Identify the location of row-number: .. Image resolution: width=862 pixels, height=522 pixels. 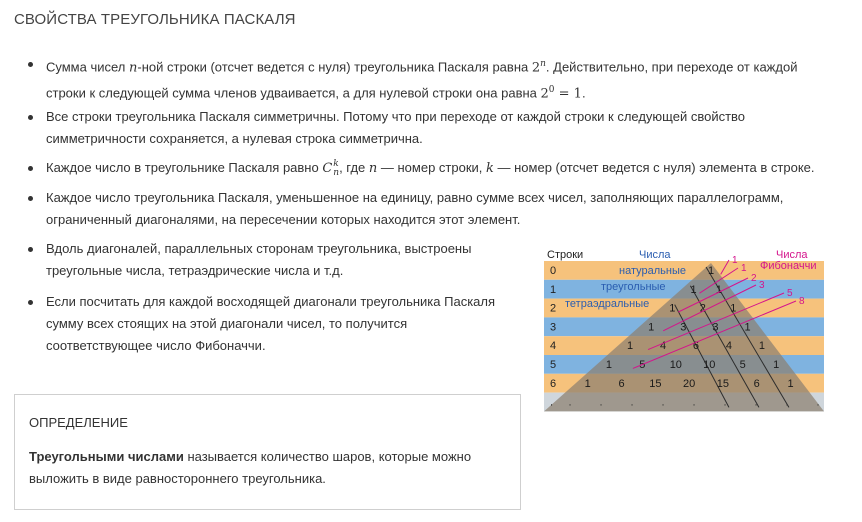
(551, 403).